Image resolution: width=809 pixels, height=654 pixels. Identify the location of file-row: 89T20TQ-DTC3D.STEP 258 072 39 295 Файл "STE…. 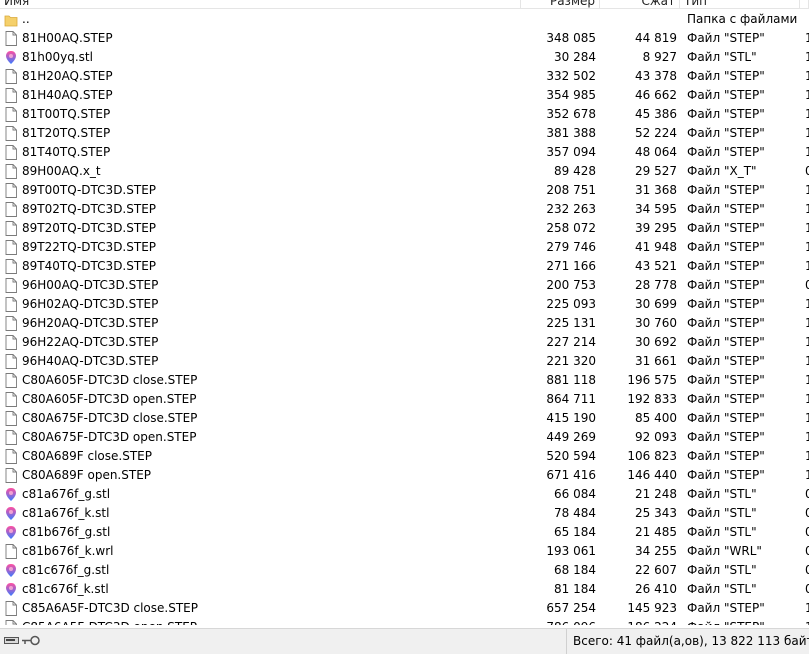
(404, 228).